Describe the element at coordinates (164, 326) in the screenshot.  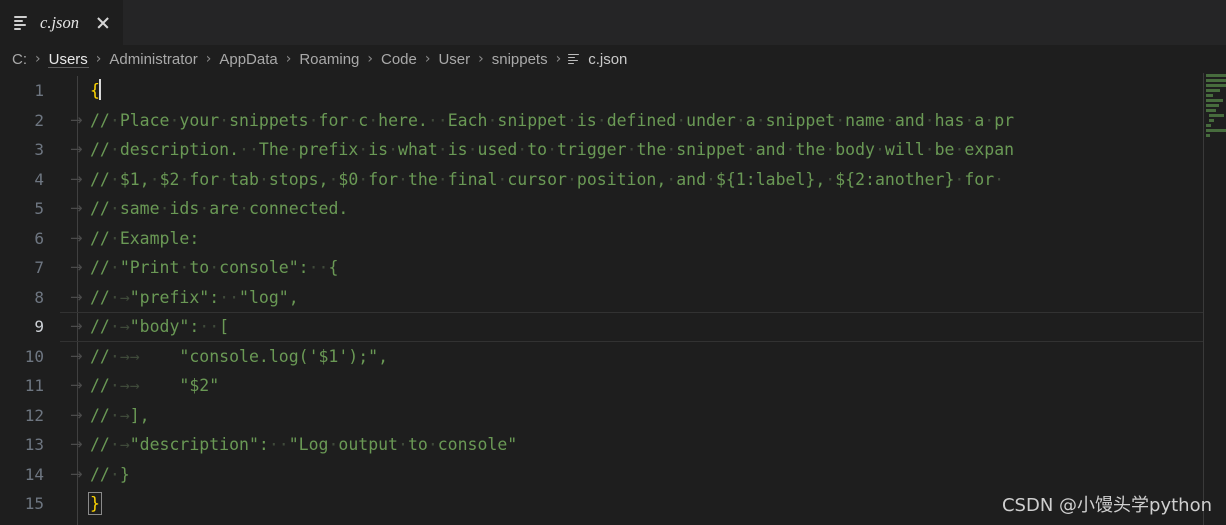
I see `comment-token: "body":` at that location.